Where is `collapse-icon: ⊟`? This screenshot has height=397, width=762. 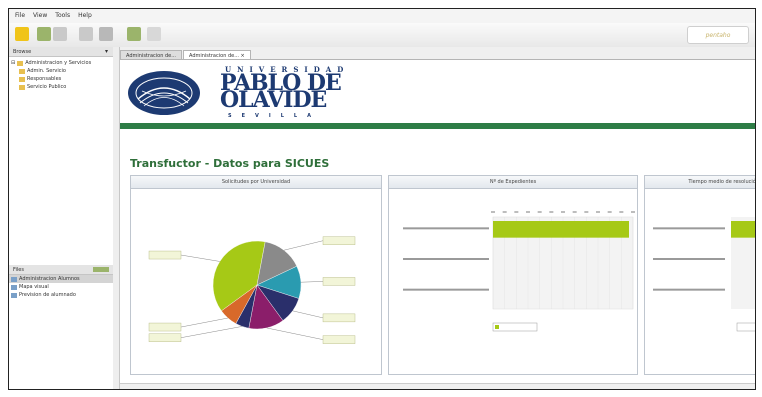
collapse-icon: ⊟ is located at coordinates (13, 63).